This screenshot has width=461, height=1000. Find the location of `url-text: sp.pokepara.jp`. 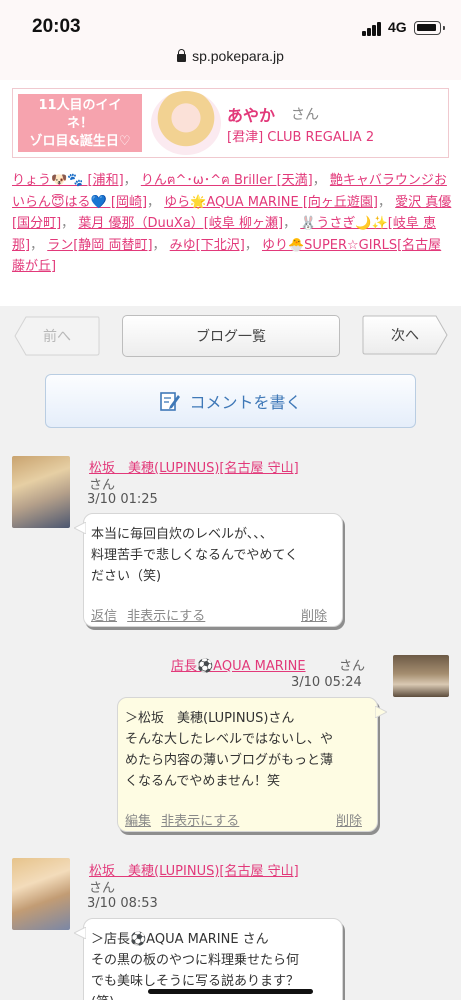

url-text: sp.pokepara.jp is located at coordinates (238, 56).